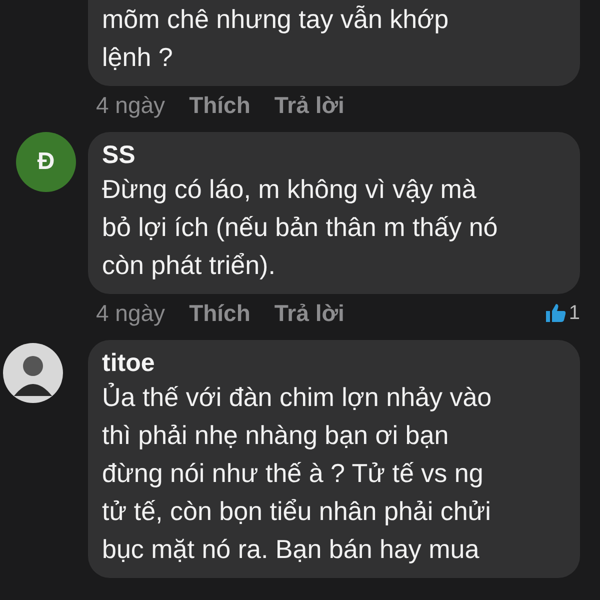  Describe the element at coordinates (333, 363) in the screenshot. I see `commenter-name: titoe` at that location.